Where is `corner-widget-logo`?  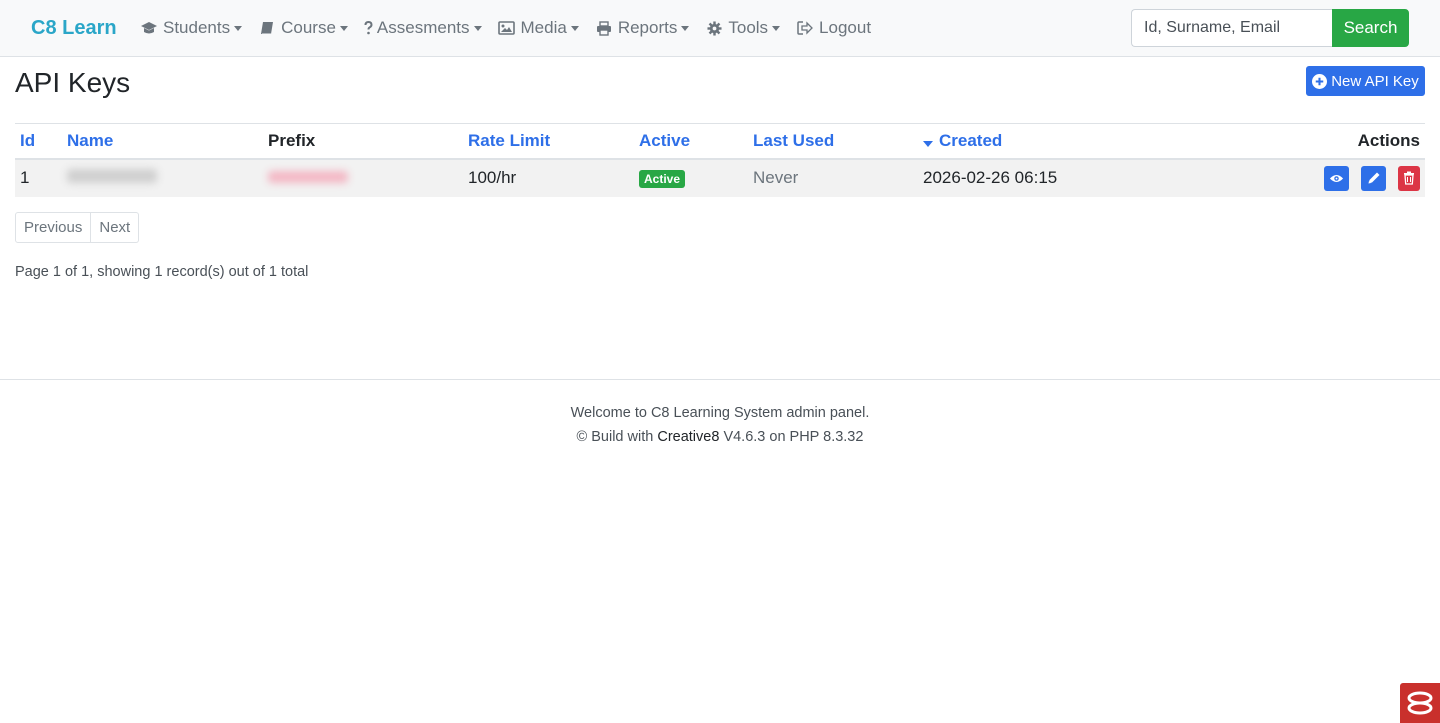
corner-widget-logo is located at coordinates (1420, 703).